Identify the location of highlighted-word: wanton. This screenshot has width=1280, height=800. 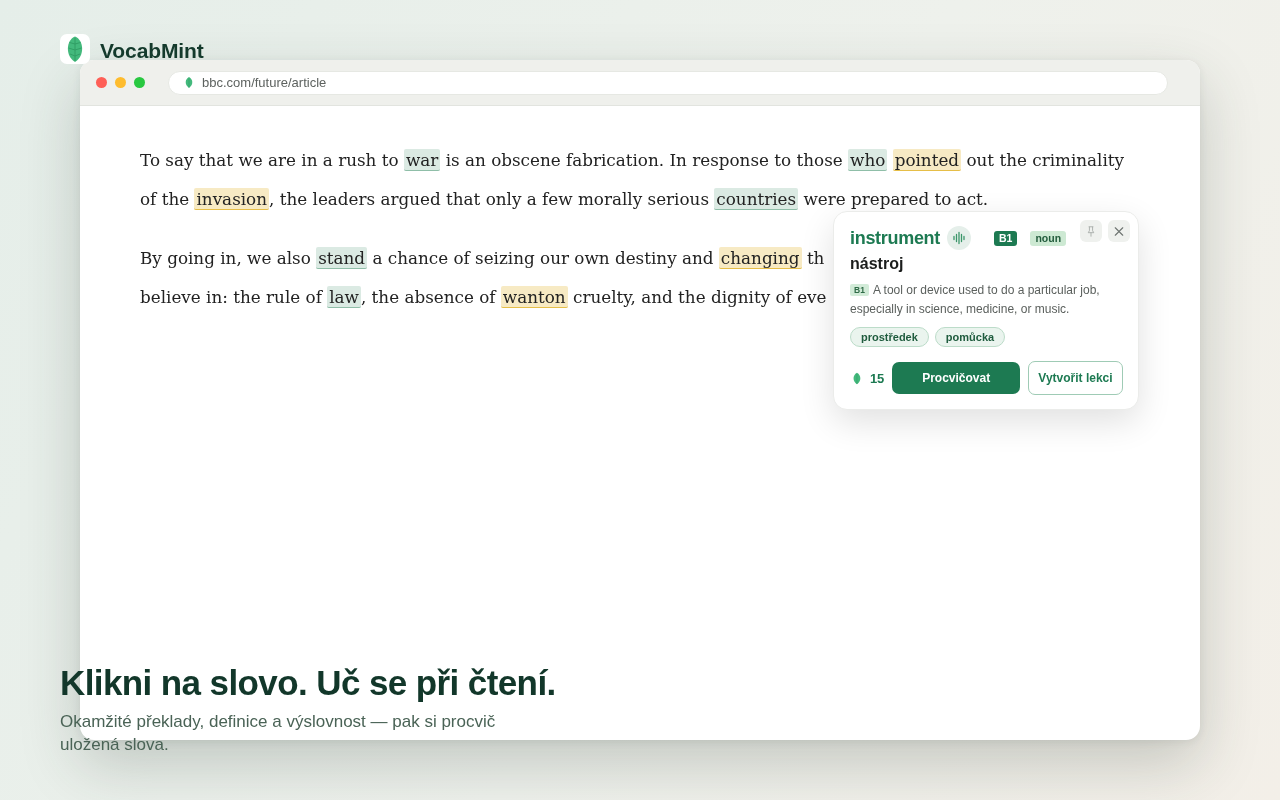
(534, 297).